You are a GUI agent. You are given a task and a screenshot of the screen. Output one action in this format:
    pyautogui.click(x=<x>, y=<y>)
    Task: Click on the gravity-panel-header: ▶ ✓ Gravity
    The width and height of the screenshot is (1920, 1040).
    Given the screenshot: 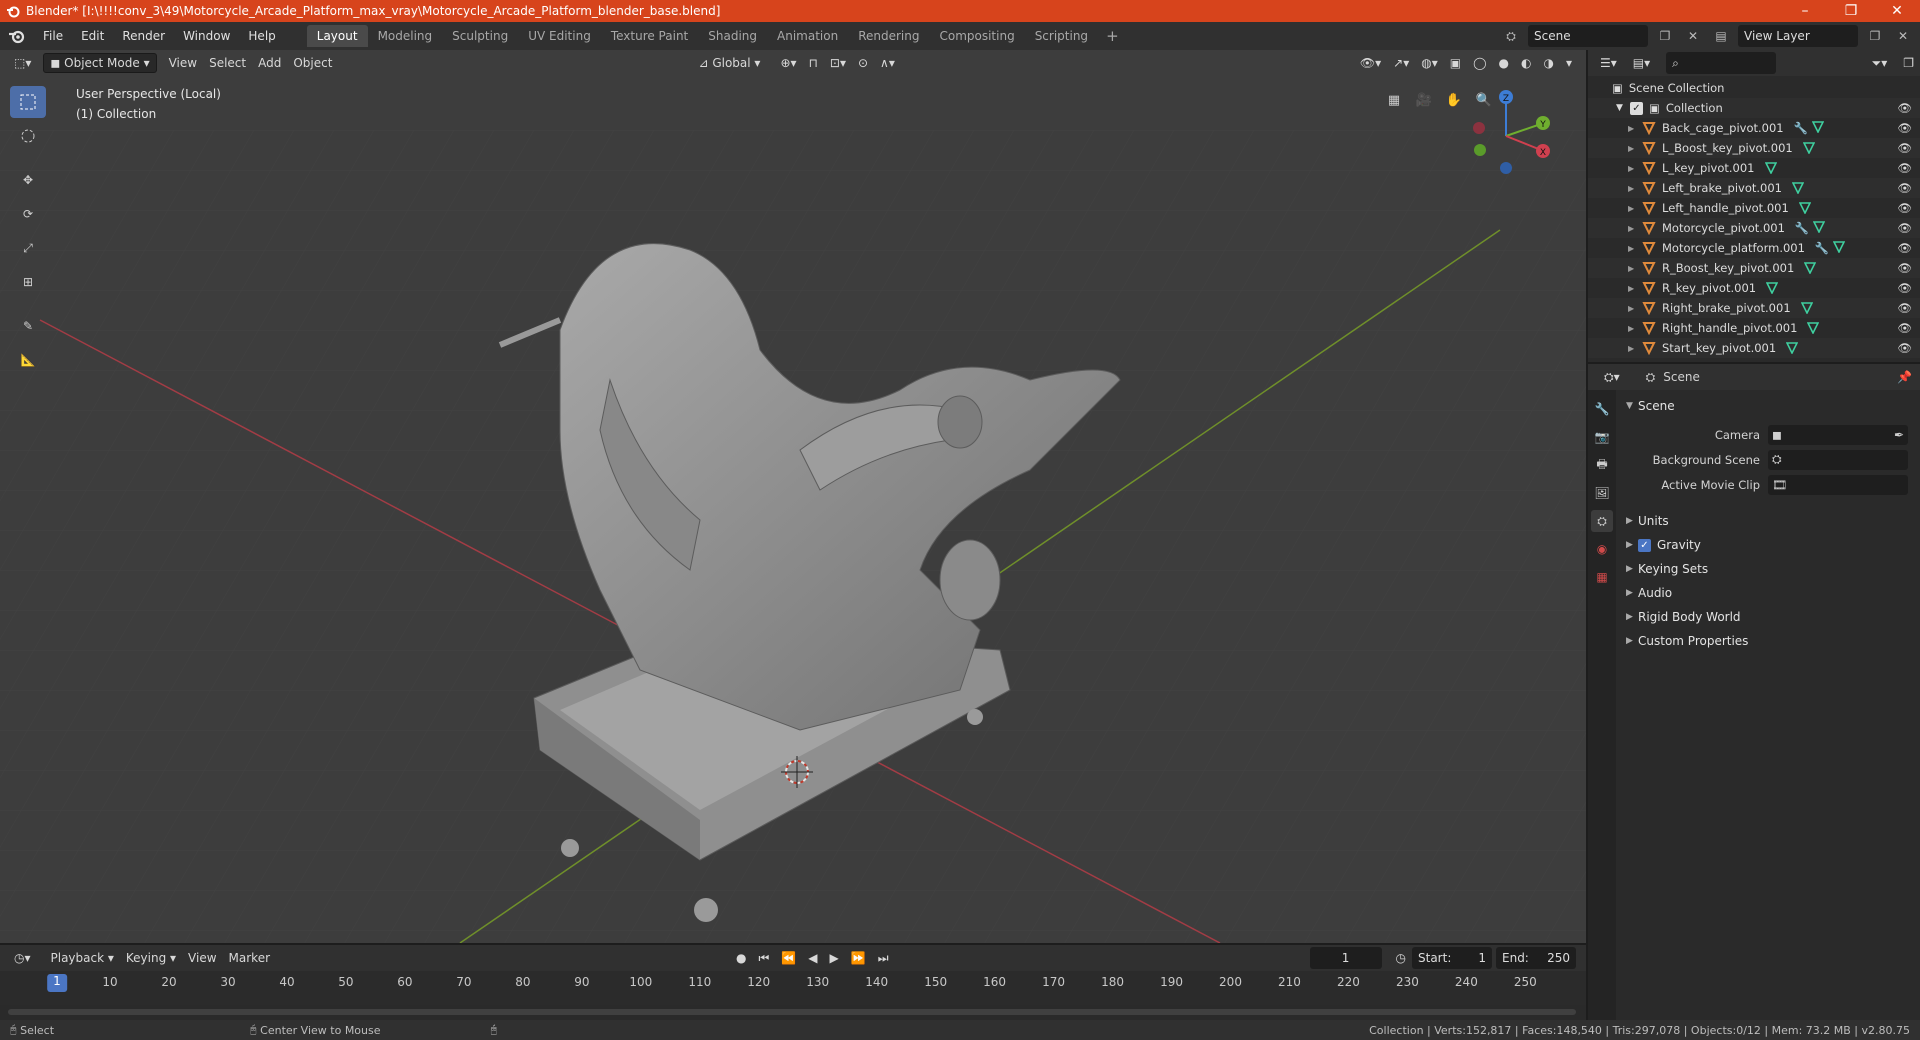 What is the action you would take?
    pyautogui.click(x=1768, y=545)
    